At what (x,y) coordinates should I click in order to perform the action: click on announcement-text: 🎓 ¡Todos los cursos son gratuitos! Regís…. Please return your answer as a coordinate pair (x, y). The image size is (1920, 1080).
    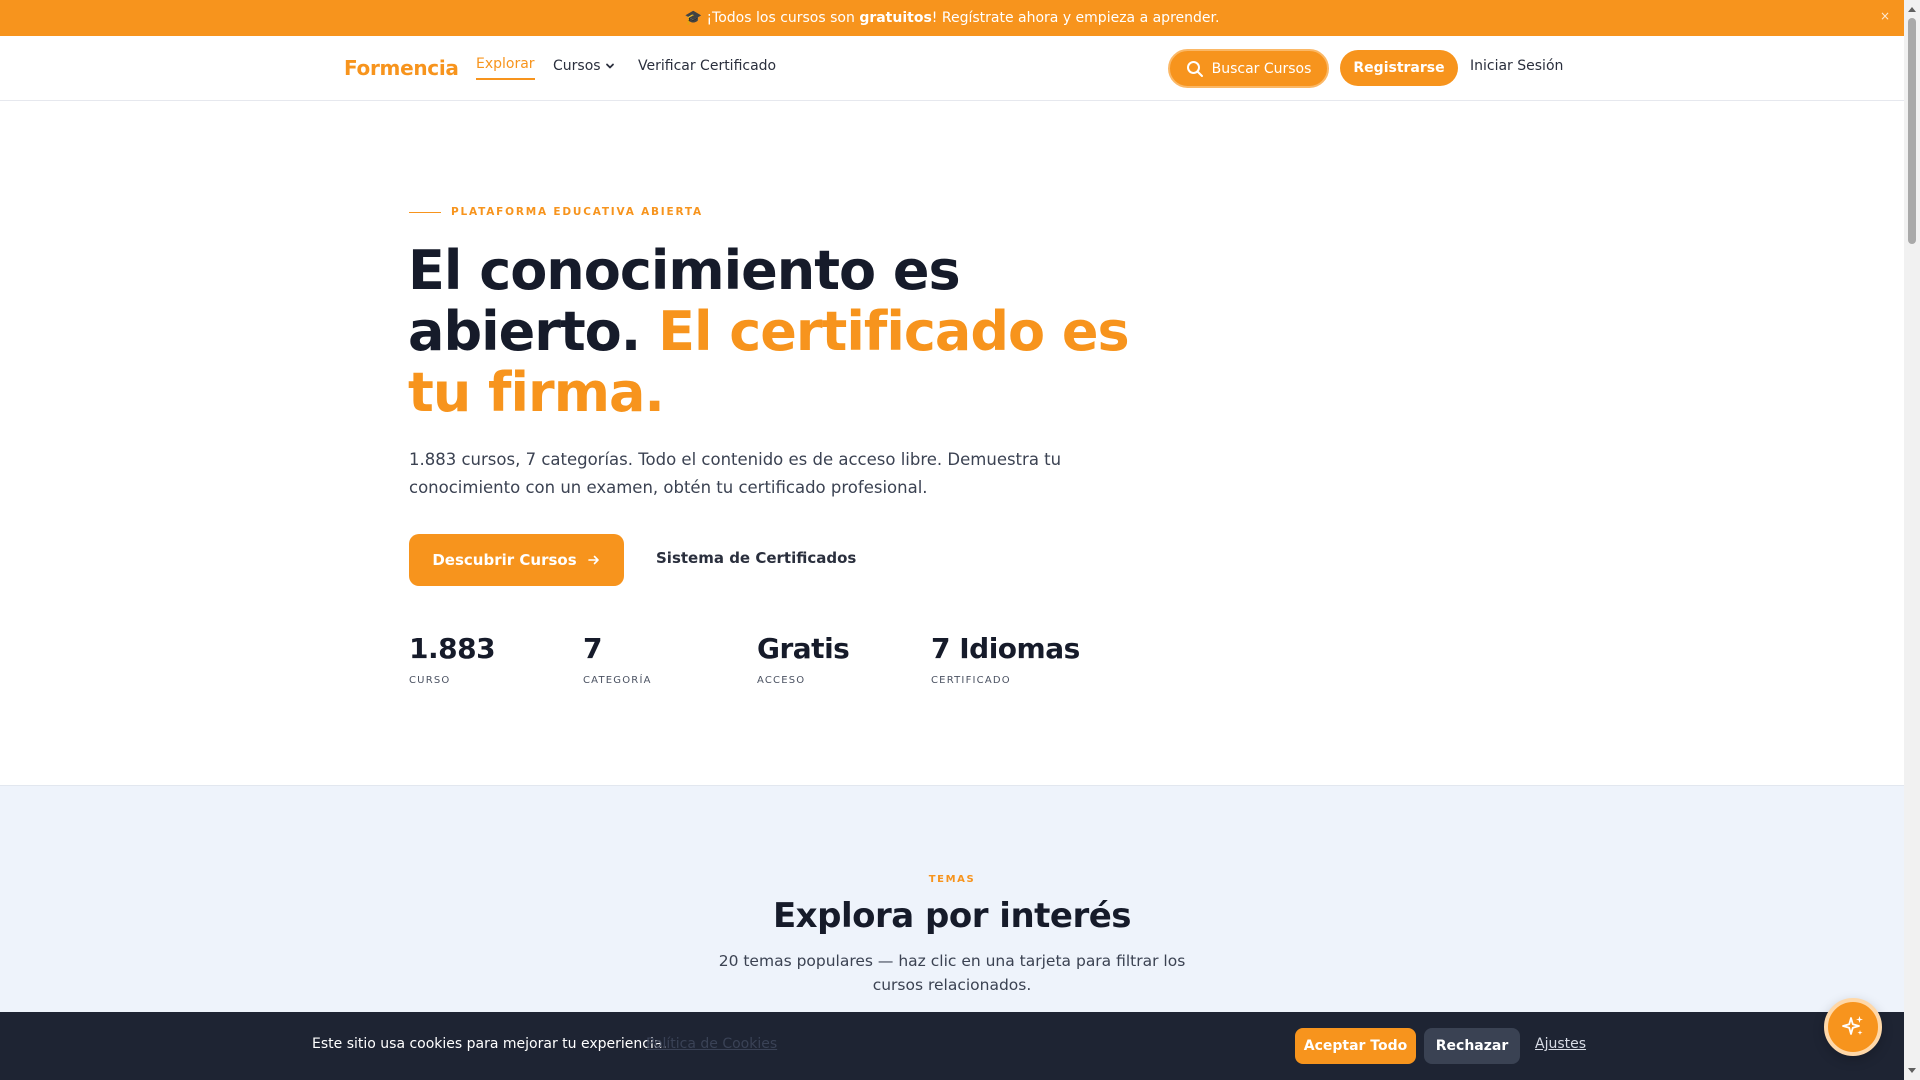
    Looking at the image, I should click on (952, 18).